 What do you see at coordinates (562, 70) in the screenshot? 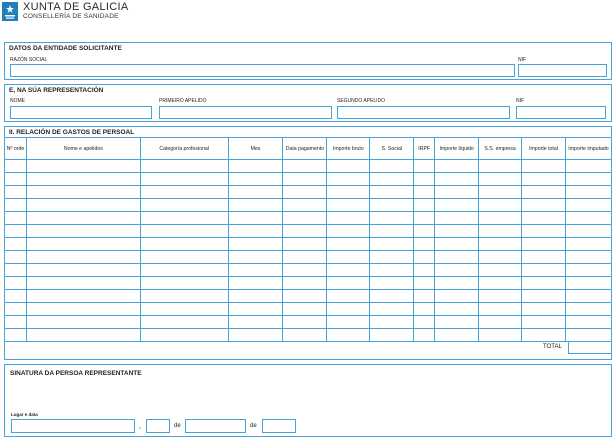
I see `entity-nif-field` at bounding box center [562, 70].